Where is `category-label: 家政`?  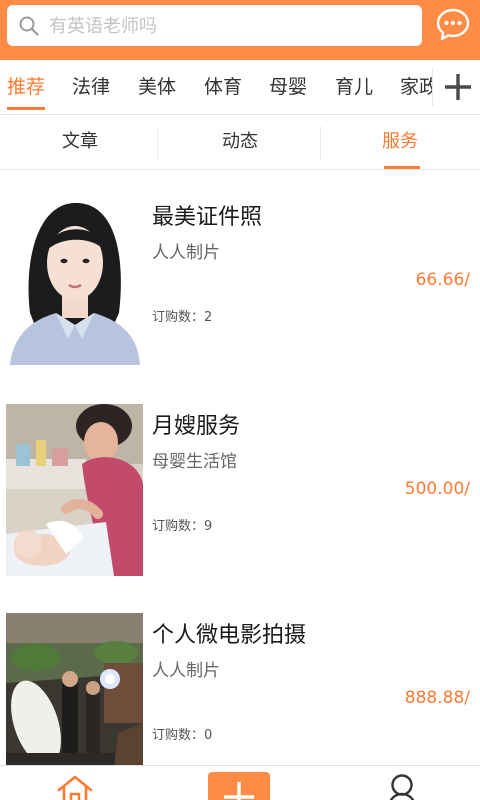 category-label: 家政 is located at coordinates (416, 87).